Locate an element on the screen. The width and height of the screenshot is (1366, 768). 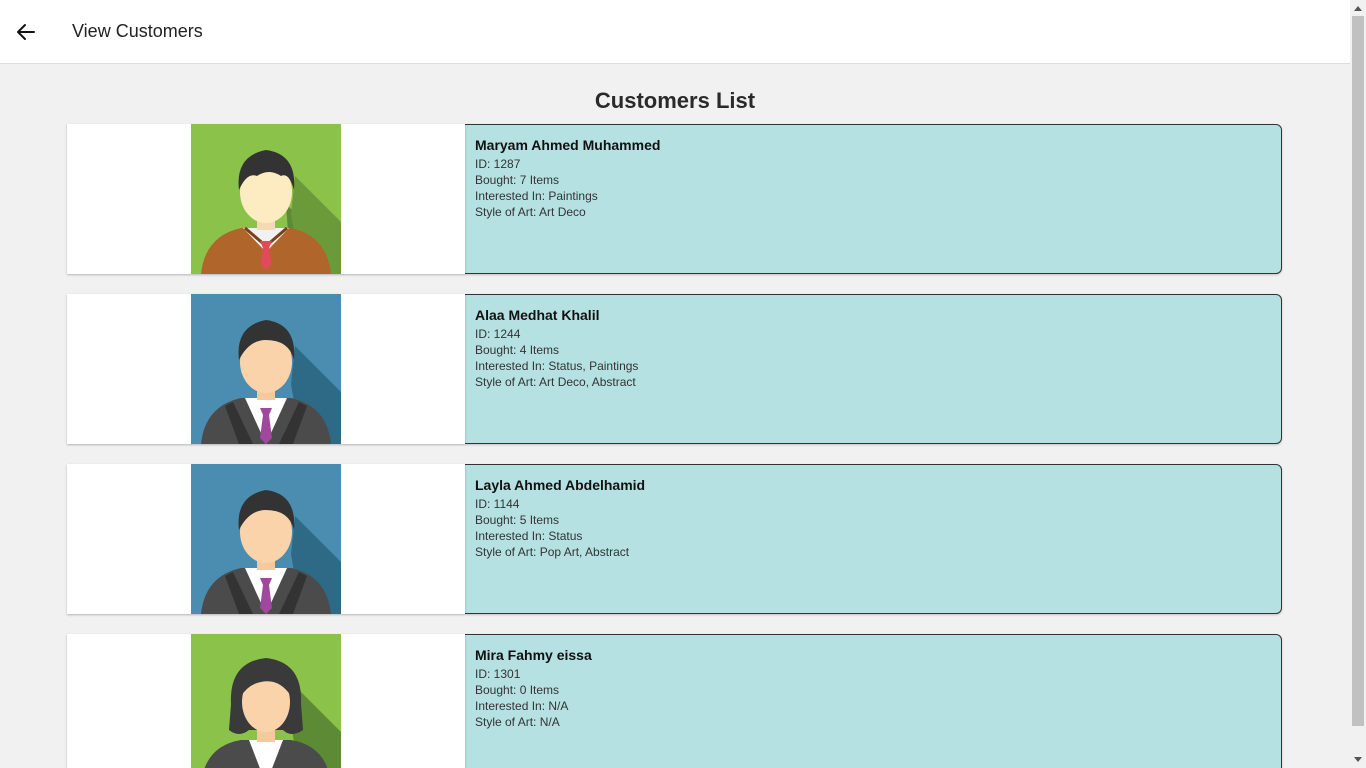
customer-name: Layla Ahmed Abdelhamid is located at coordinates (560, 485).